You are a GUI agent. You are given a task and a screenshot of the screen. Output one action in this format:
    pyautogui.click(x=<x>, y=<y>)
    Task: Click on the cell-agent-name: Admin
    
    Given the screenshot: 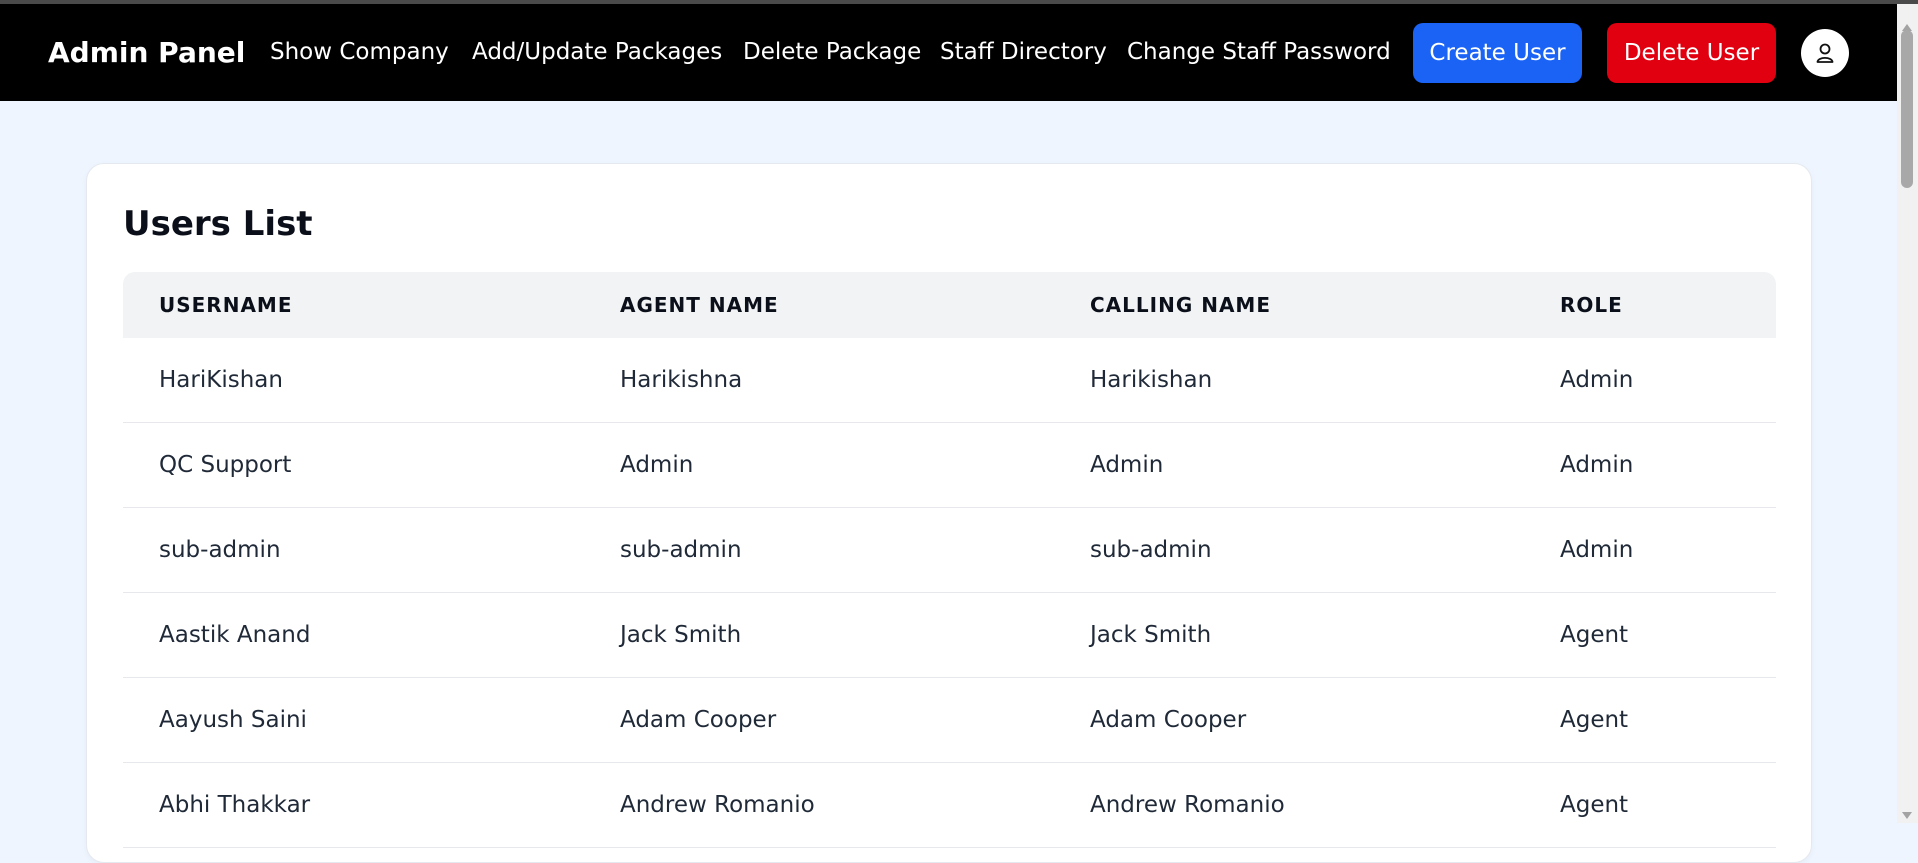 What is the action you would take?
    pyautogui.click(x=657, y=465)
    